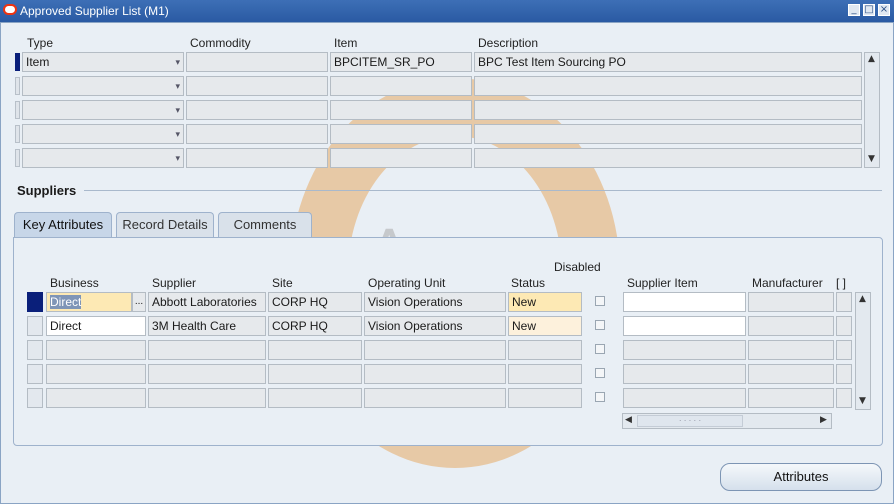  I want to click on oracle-logo-icon, so click(10, 9).